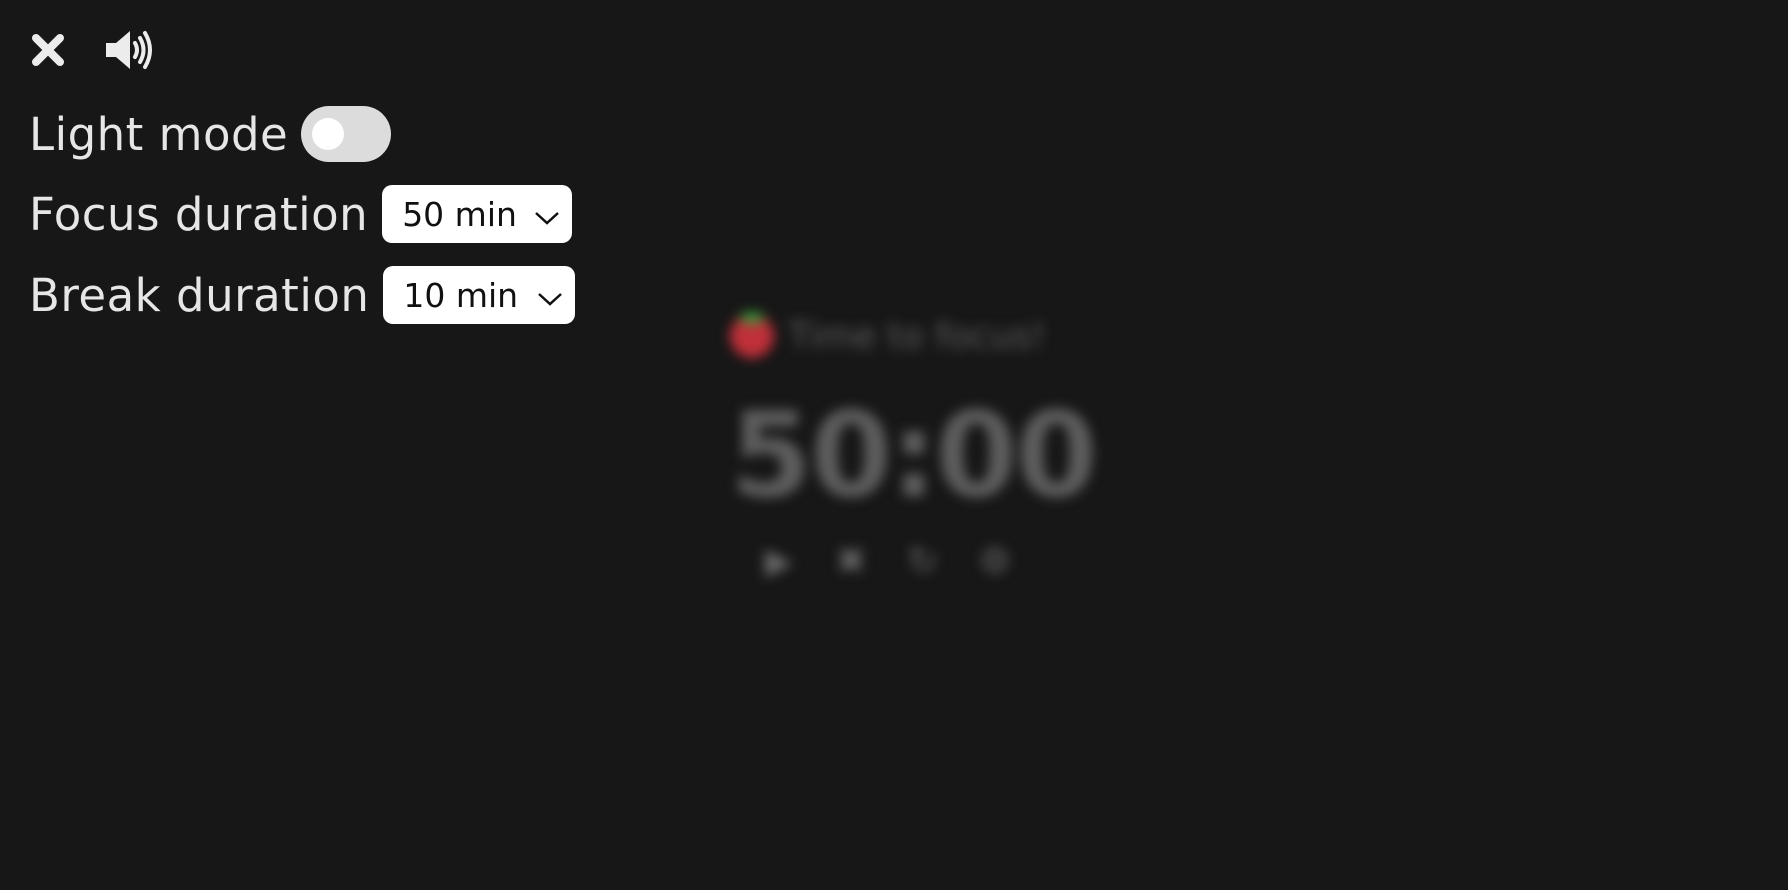 The image size is (1788, 890). I want to click on settings-icon-row, so click(92, 50).